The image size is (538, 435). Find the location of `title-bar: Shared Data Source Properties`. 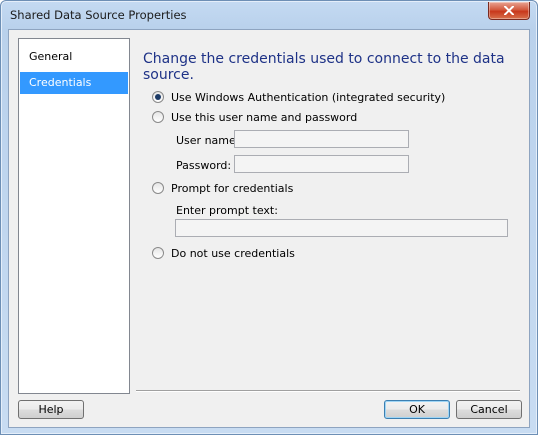

title-bar: Shared Data Source Properties is located at coordinates (269, 15).